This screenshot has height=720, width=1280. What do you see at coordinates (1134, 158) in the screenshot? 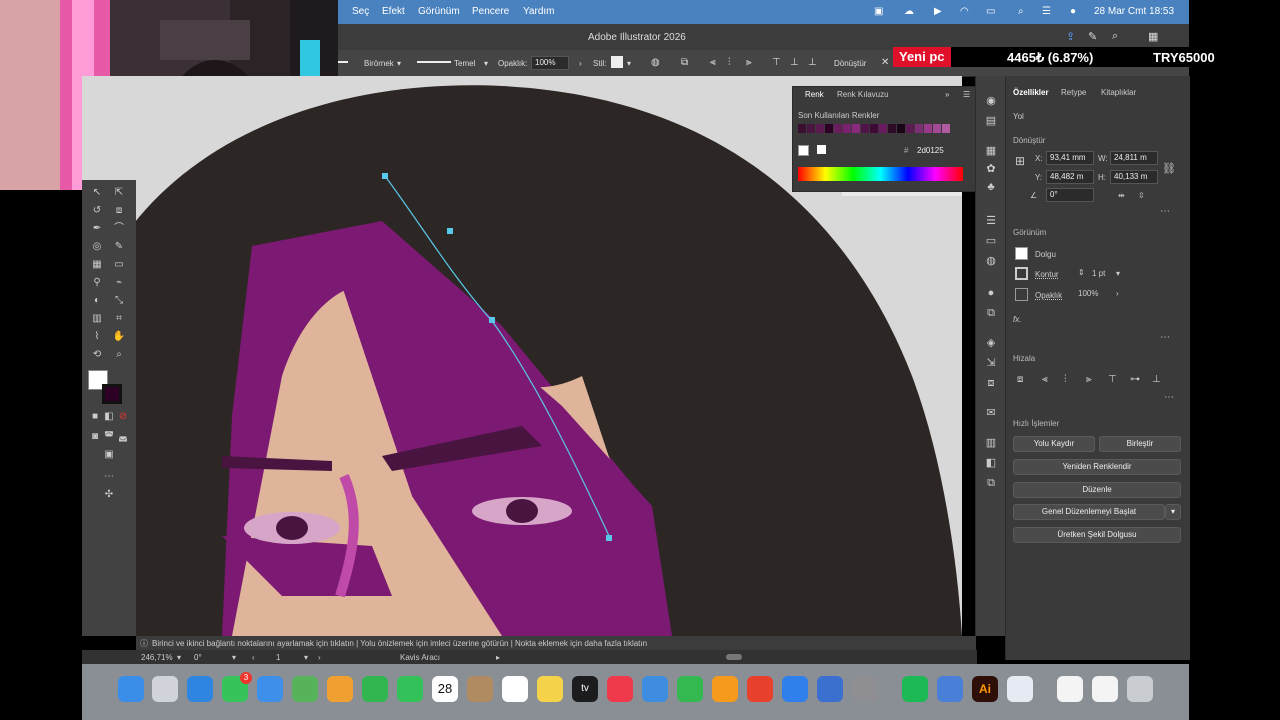
I see `w-input: 24,811 m` at bounding box center [1134, 158].